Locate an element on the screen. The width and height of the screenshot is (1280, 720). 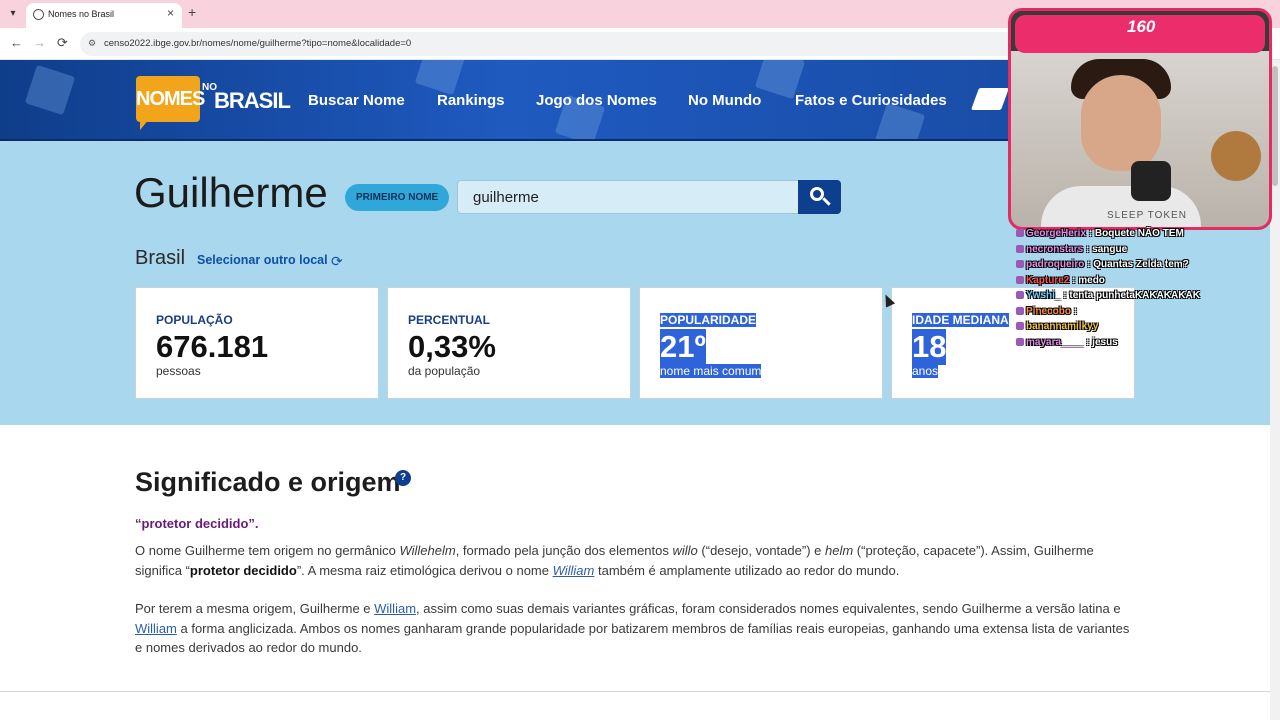
search-icon-handle is located at coordinates (826, 201).